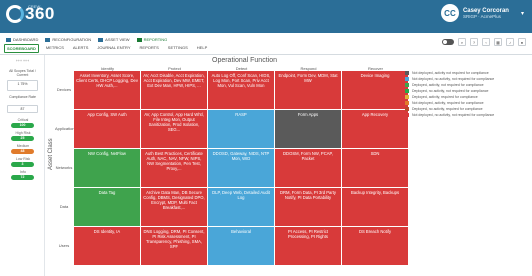  I want to click on logo-ring-icon, so click(15, 14).